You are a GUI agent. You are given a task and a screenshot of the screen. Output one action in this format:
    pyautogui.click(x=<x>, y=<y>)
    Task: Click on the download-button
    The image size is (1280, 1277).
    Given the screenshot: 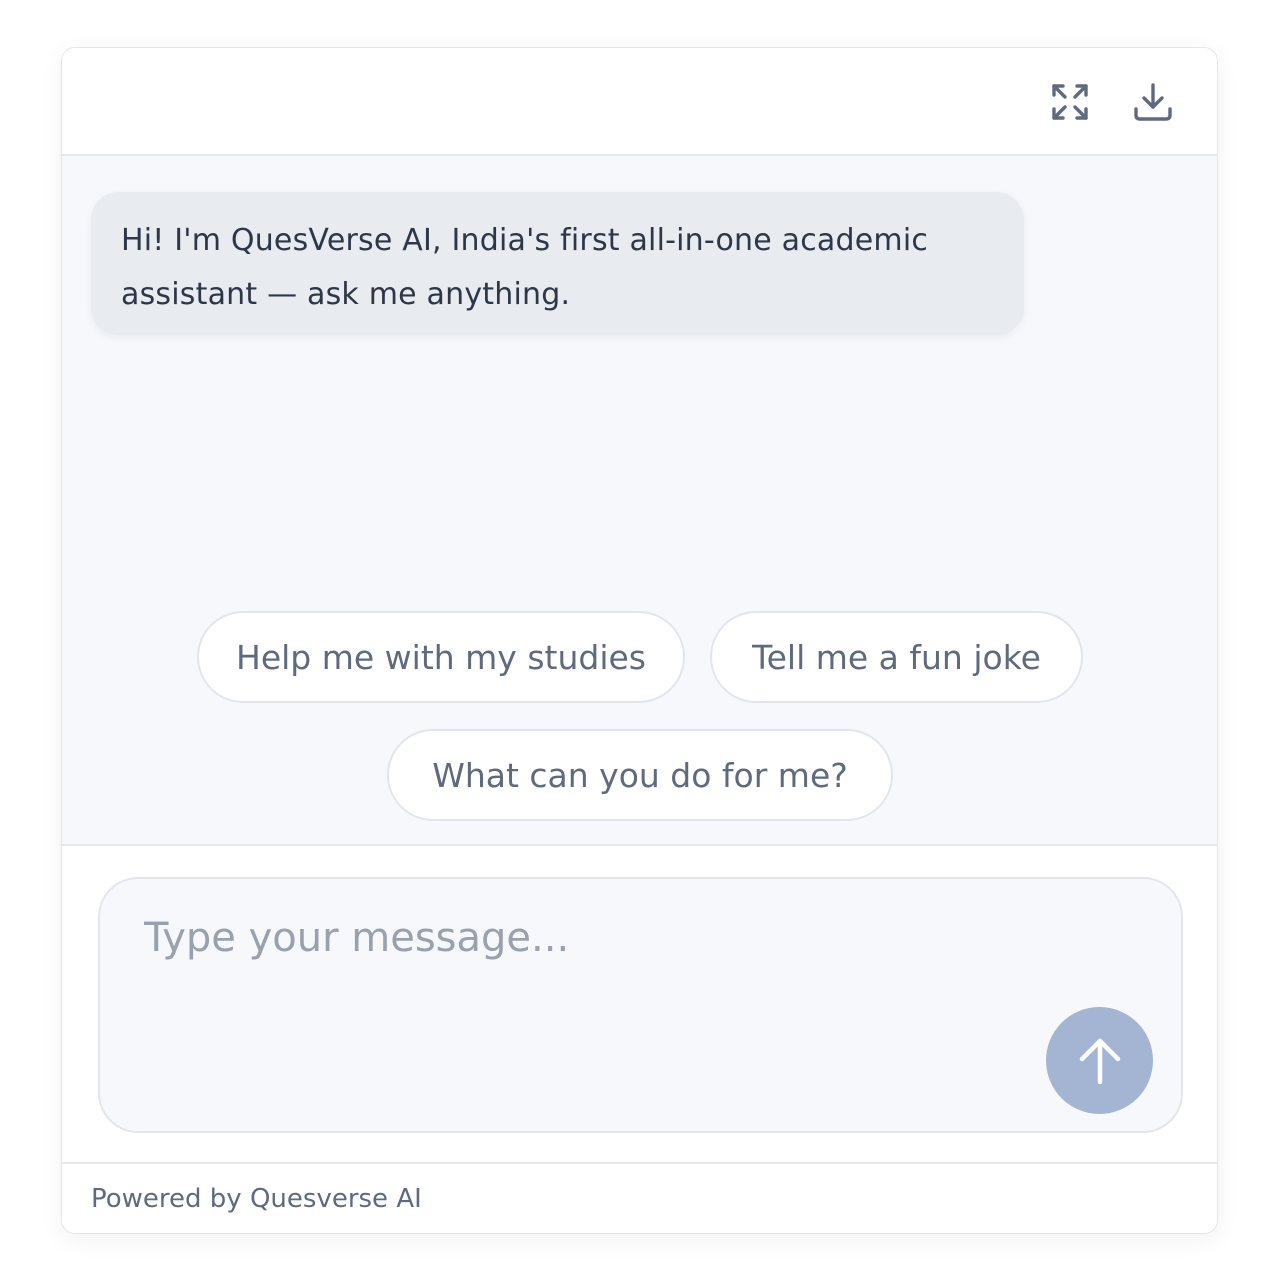 What is the action you would take?
    pyautogui.click(x=1153, y=102)
    